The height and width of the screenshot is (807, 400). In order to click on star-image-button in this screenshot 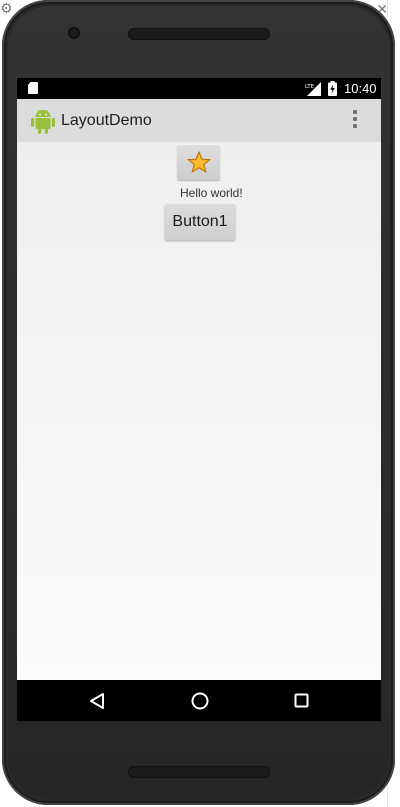, I will do `click(198, 162)`.